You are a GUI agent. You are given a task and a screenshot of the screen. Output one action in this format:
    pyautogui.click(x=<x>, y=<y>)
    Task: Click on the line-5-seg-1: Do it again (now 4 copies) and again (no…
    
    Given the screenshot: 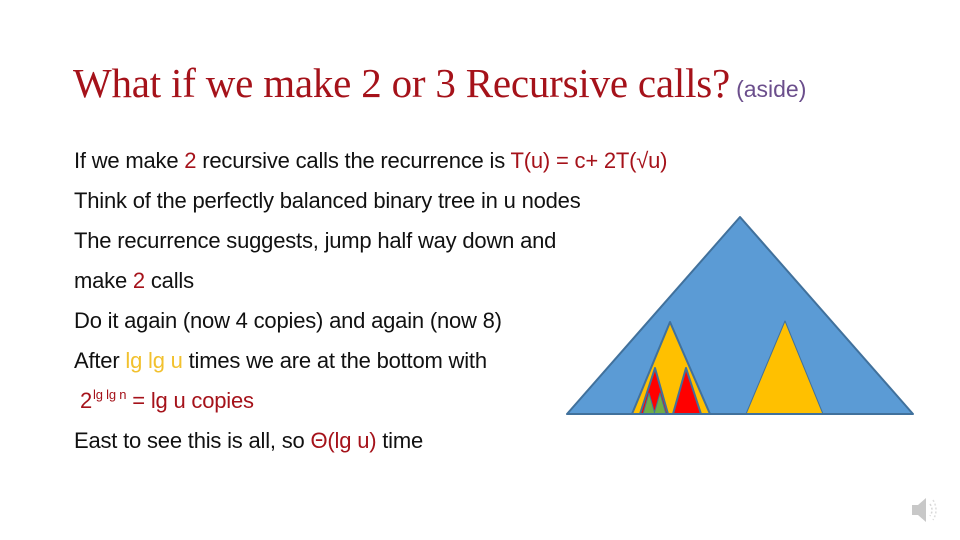 What is the action you would take?
    pyautogui.click(x=288, y=320)
    